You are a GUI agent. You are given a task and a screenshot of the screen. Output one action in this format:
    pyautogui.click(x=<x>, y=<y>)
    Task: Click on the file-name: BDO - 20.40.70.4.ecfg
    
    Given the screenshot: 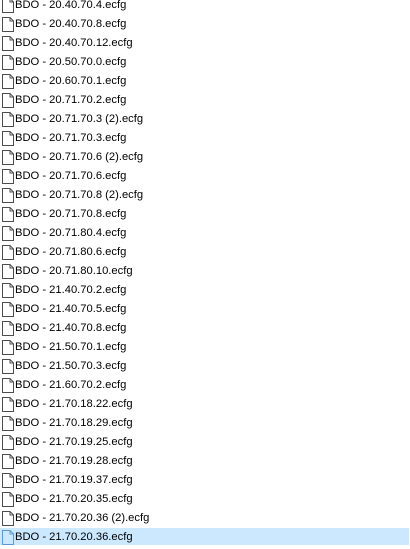 What is the action you would take?
    pyautogui.click(x=71, y=5)
    